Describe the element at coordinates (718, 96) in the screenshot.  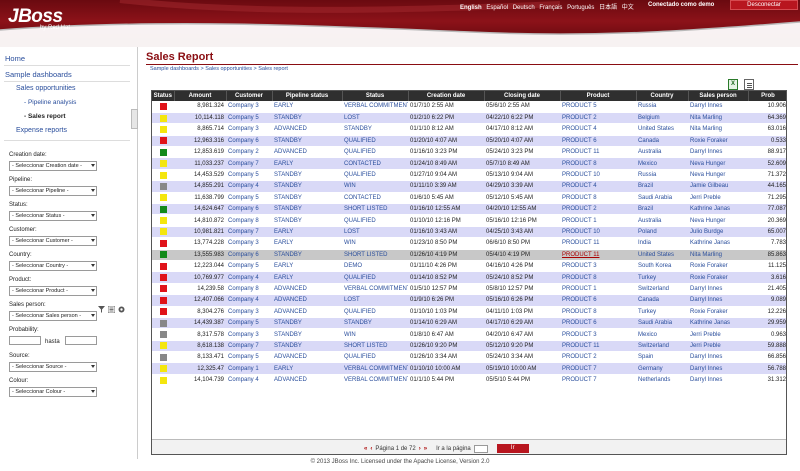
I see `col-header-sales-person: Sales person` at that location.